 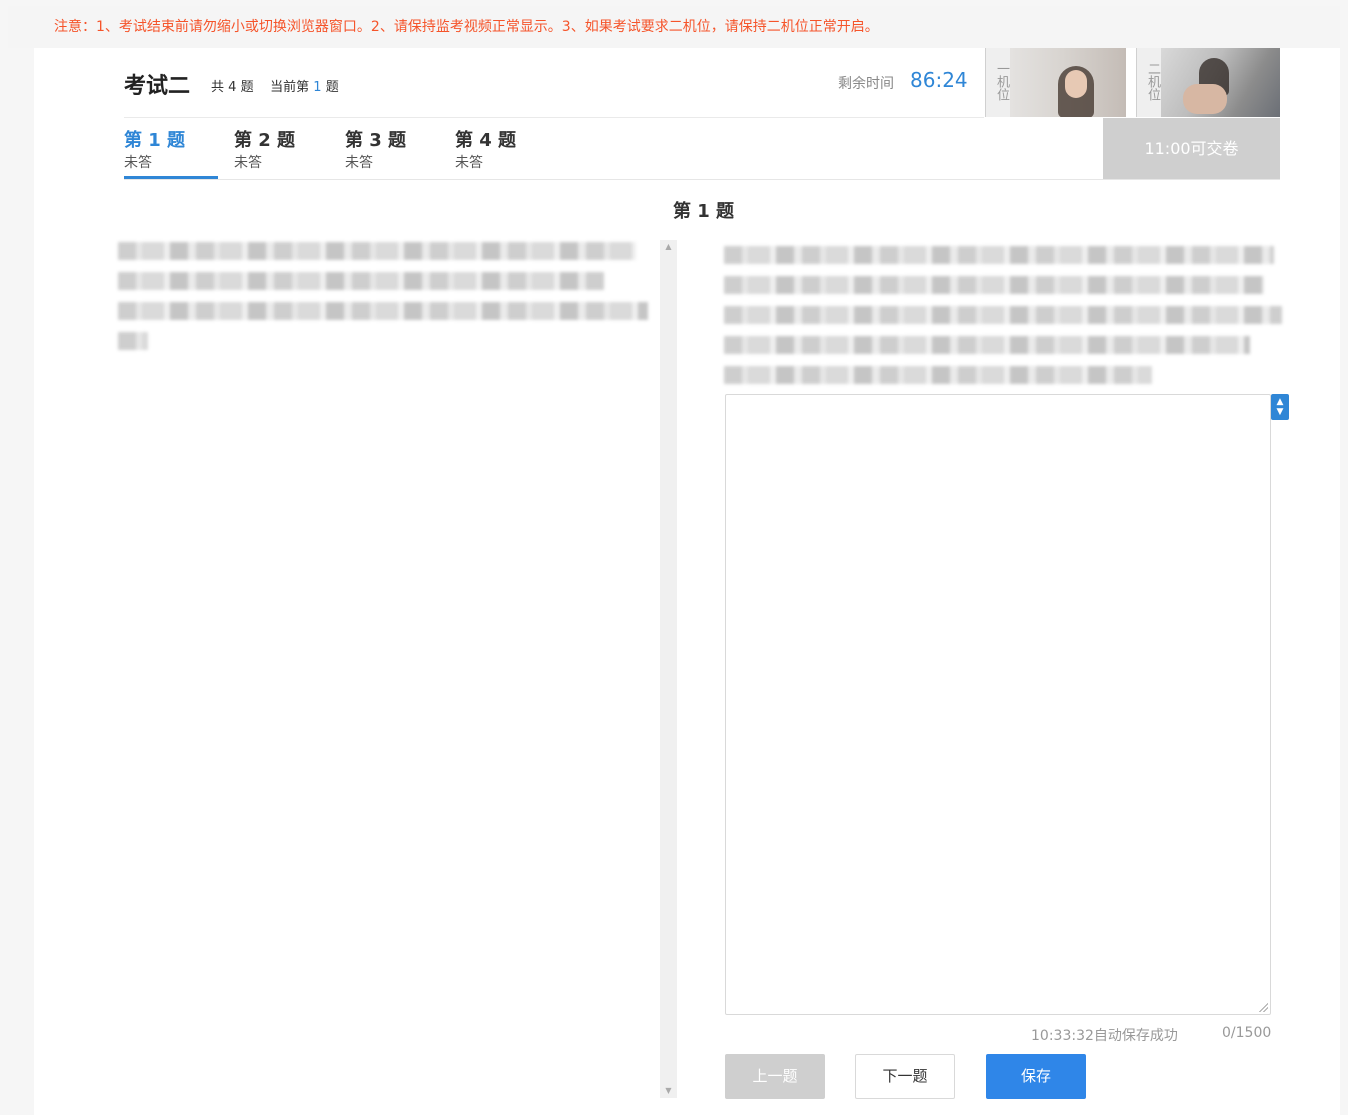 What do you see at coordinates (332, 87) in the screenshot?
I see `current-suffix: 题` at bounding box center [332, 87].